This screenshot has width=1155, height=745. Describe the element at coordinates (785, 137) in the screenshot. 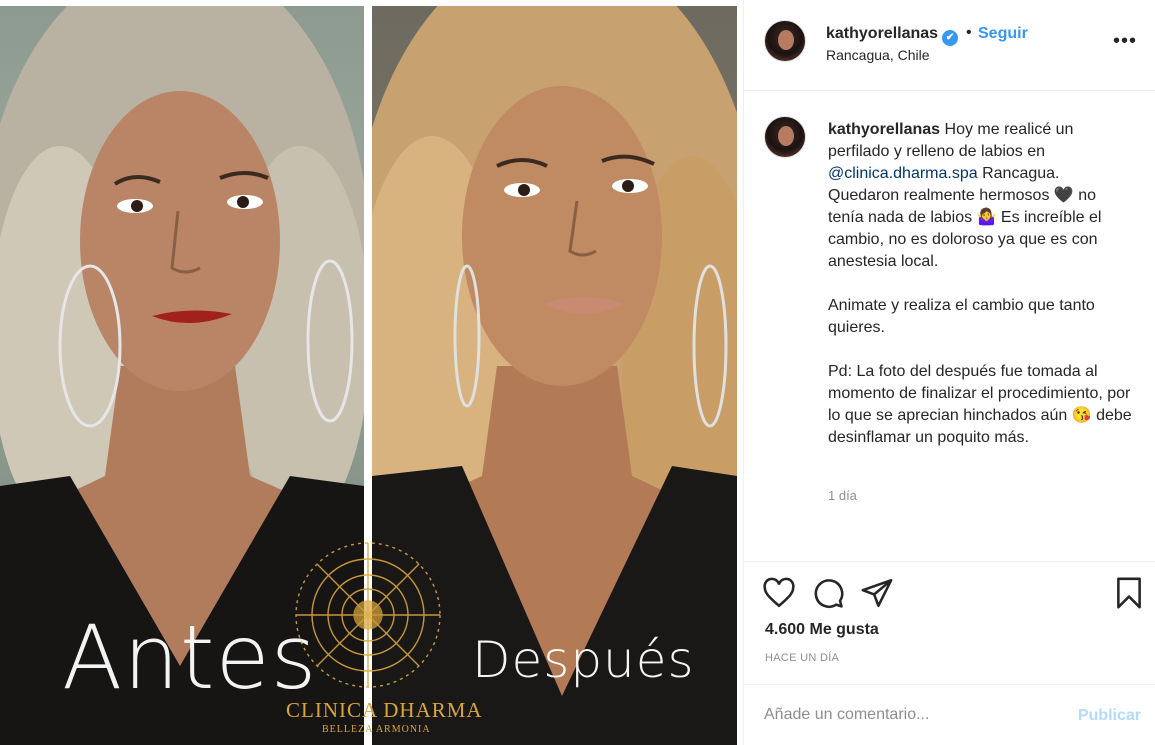

I see `caption-avatar` at that location.